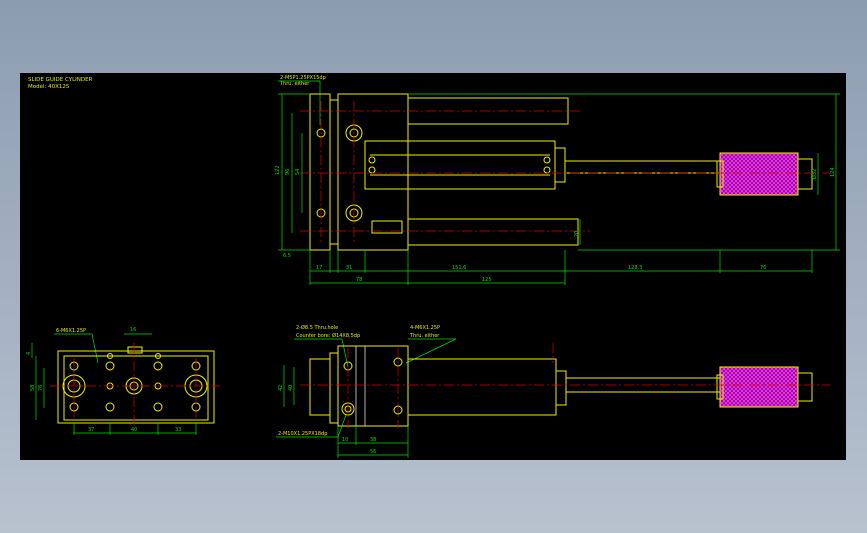  I want to click on dim-top-17: 17, so click(319, 268).